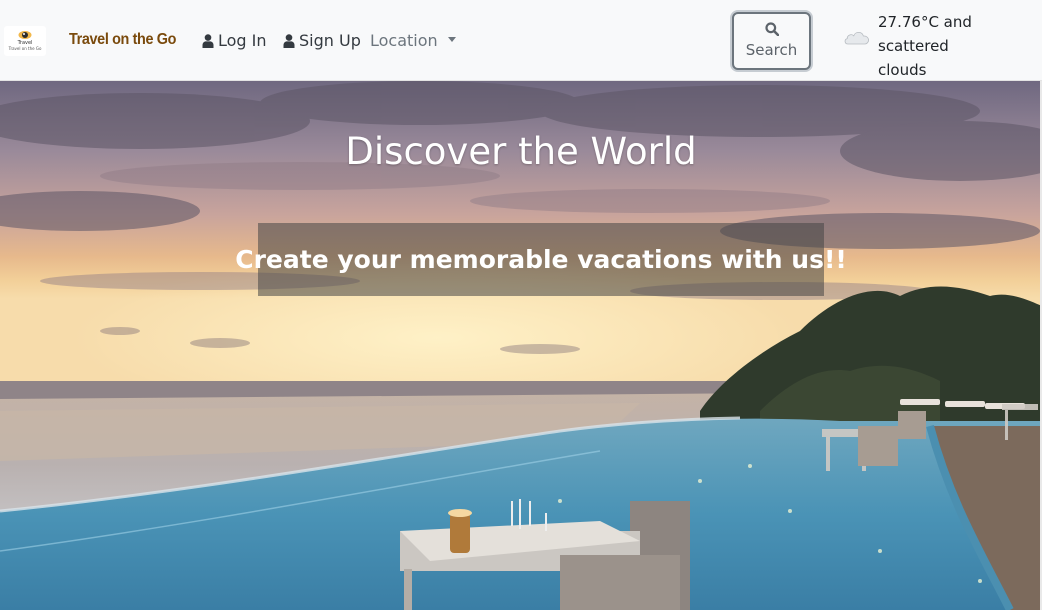 The image size is (1042, 610). What do you see at coordinates (521, 151) in the screenshot?
I see `hero-title: Discover the World` at bounding box center [521, 151].